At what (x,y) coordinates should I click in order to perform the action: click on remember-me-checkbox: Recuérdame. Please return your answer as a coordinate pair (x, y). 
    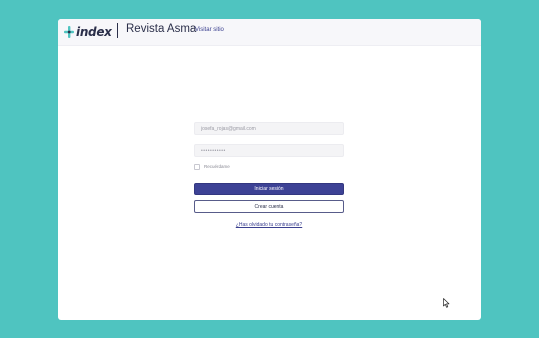
    Looking at the image, I should click on (212, 166).